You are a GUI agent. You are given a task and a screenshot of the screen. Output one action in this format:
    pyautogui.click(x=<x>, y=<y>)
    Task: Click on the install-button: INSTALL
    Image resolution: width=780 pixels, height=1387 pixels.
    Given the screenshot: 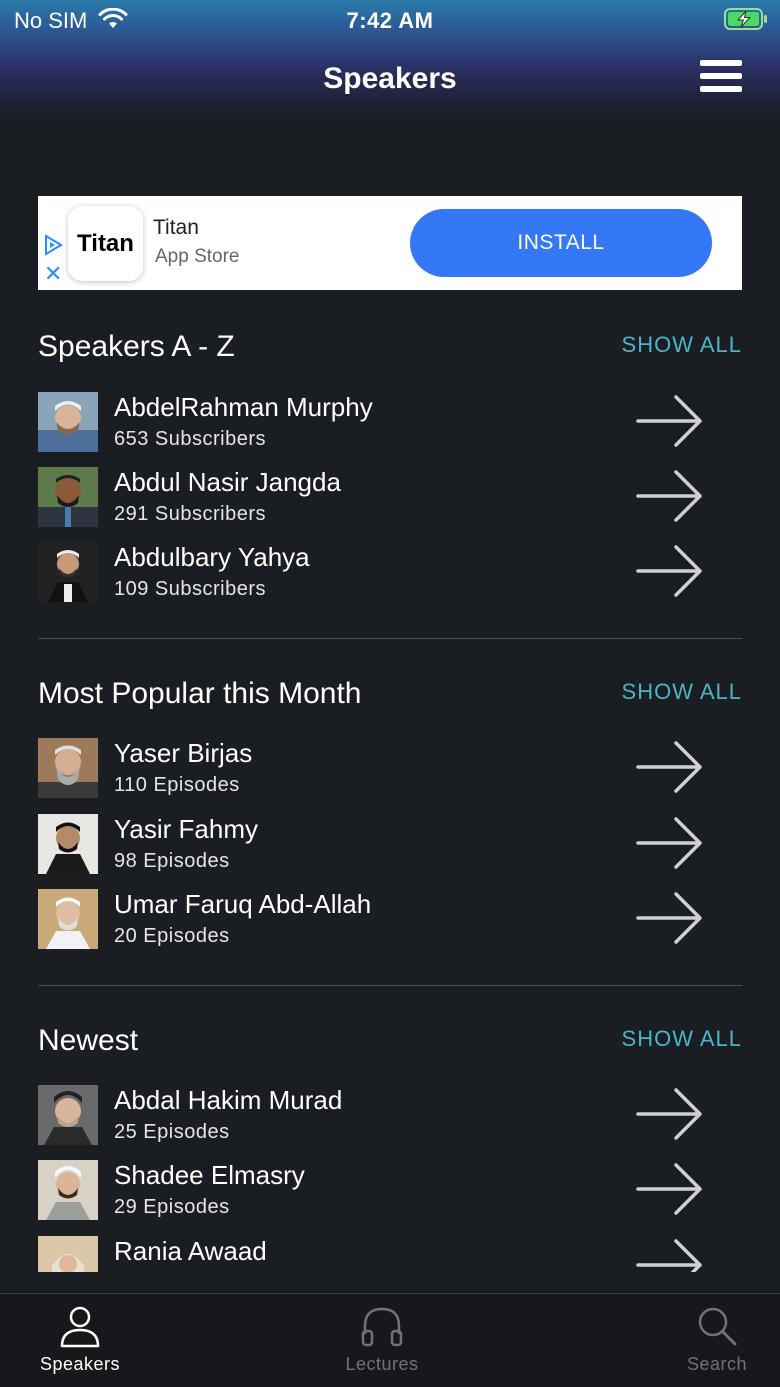 What is the action you would take?
    pyautogui.click(x=561, y=243)
    